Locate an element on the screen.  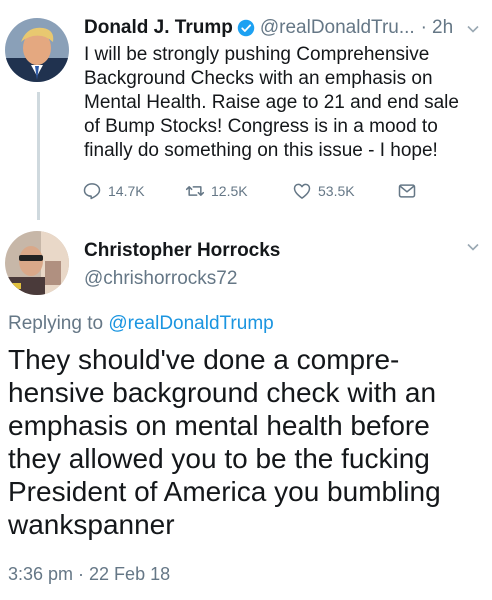
reply-author-handle: @chrishorrocks72 is located at coordinates (160, 279).